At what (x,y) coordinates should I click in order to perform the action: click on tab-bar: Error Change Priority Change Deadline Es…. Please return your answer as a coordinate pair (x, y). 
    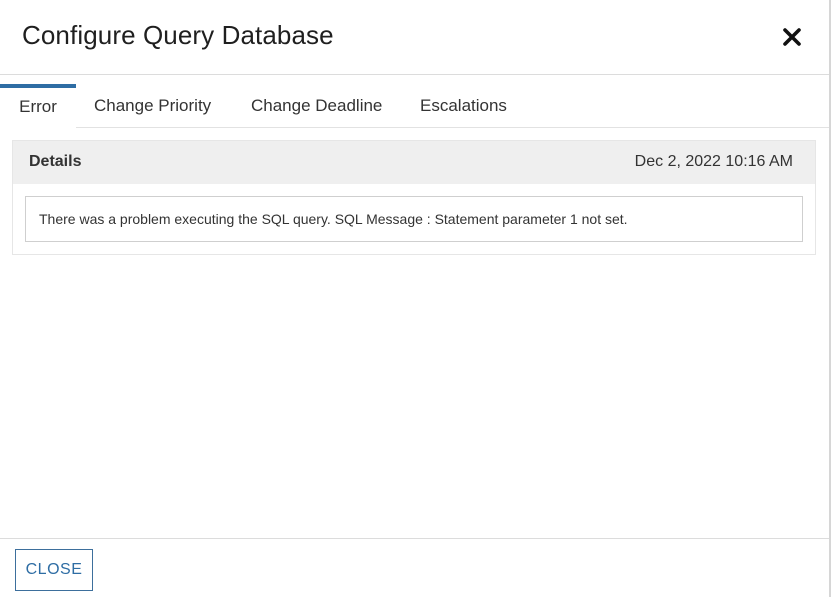
    Looking at the image, I should click on (414, 106).